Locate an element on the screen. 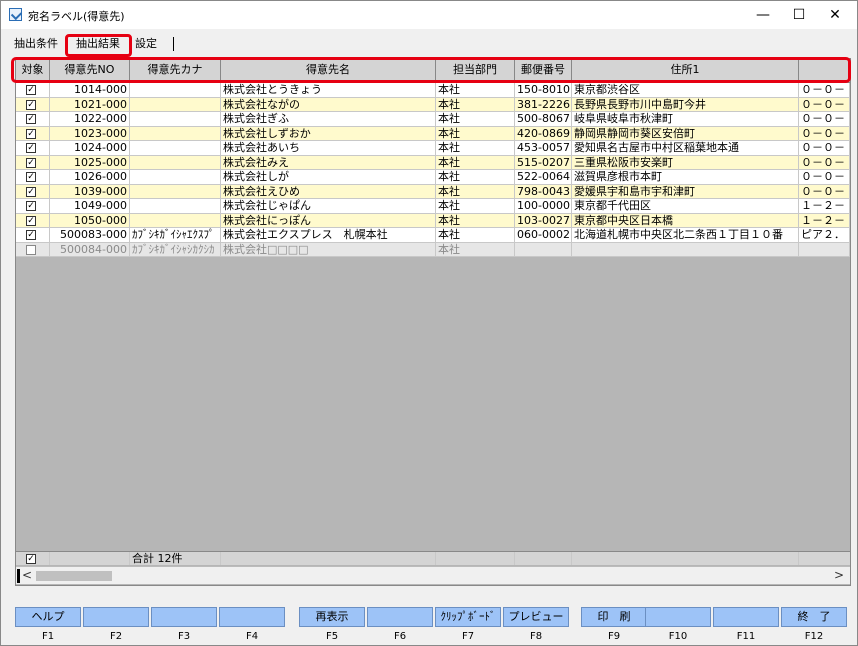 Image resolution: width=858 pixels, height=646 pixels. scroll-thumb is located at coordinates (74, 576).